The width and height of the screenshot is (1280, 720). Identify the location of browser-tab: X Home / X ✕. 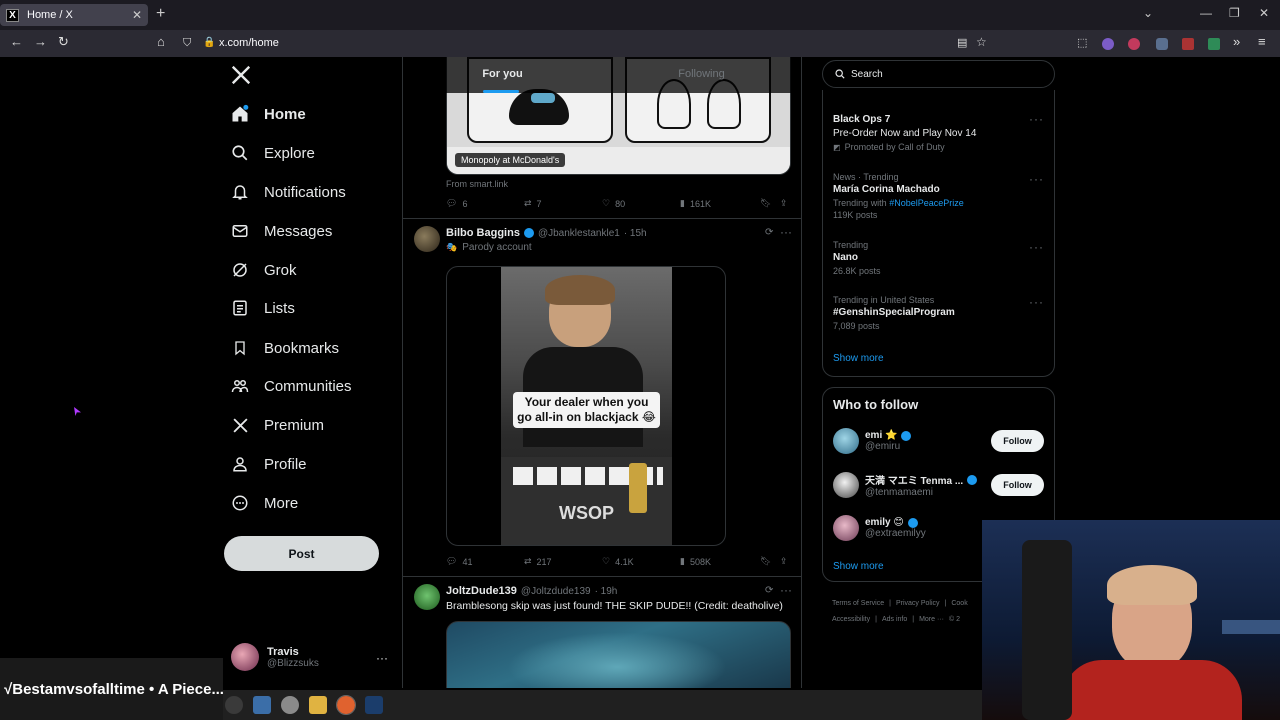
(74, 15).